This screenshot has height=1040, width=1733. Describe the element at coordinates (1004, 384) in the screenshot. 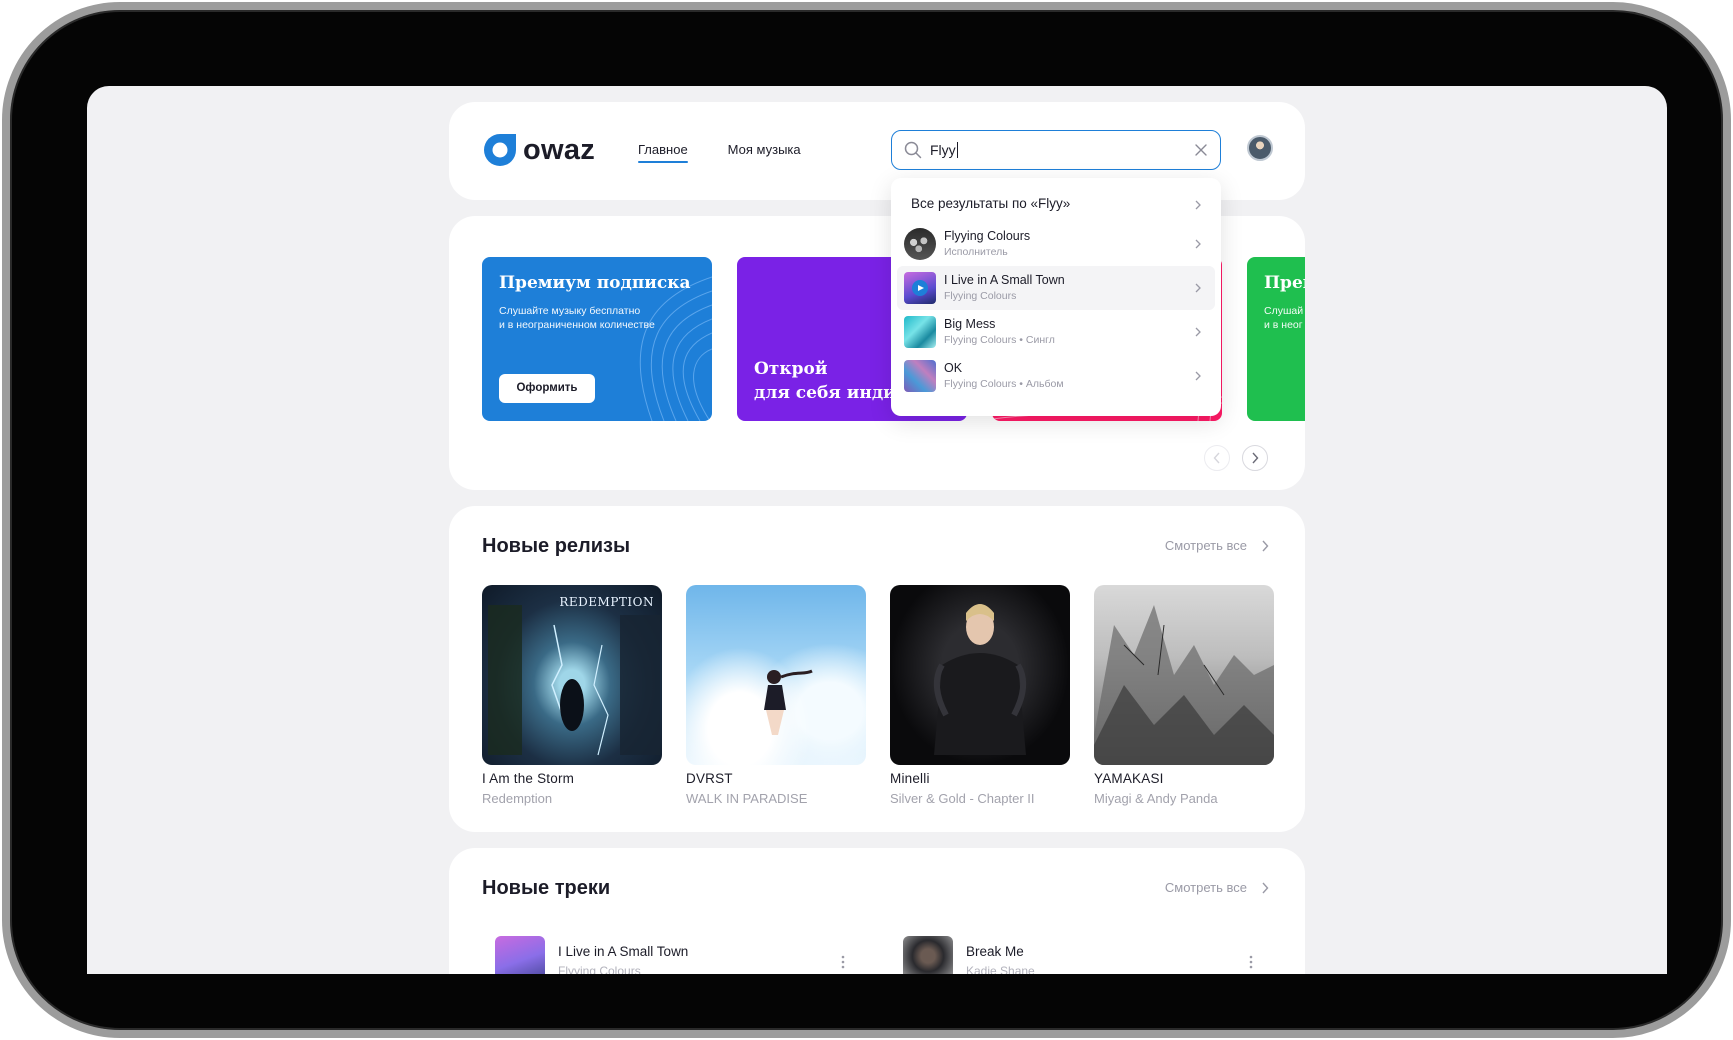

I see `suggestion-subtitle: Flyying Colours • Альбом` at that location.